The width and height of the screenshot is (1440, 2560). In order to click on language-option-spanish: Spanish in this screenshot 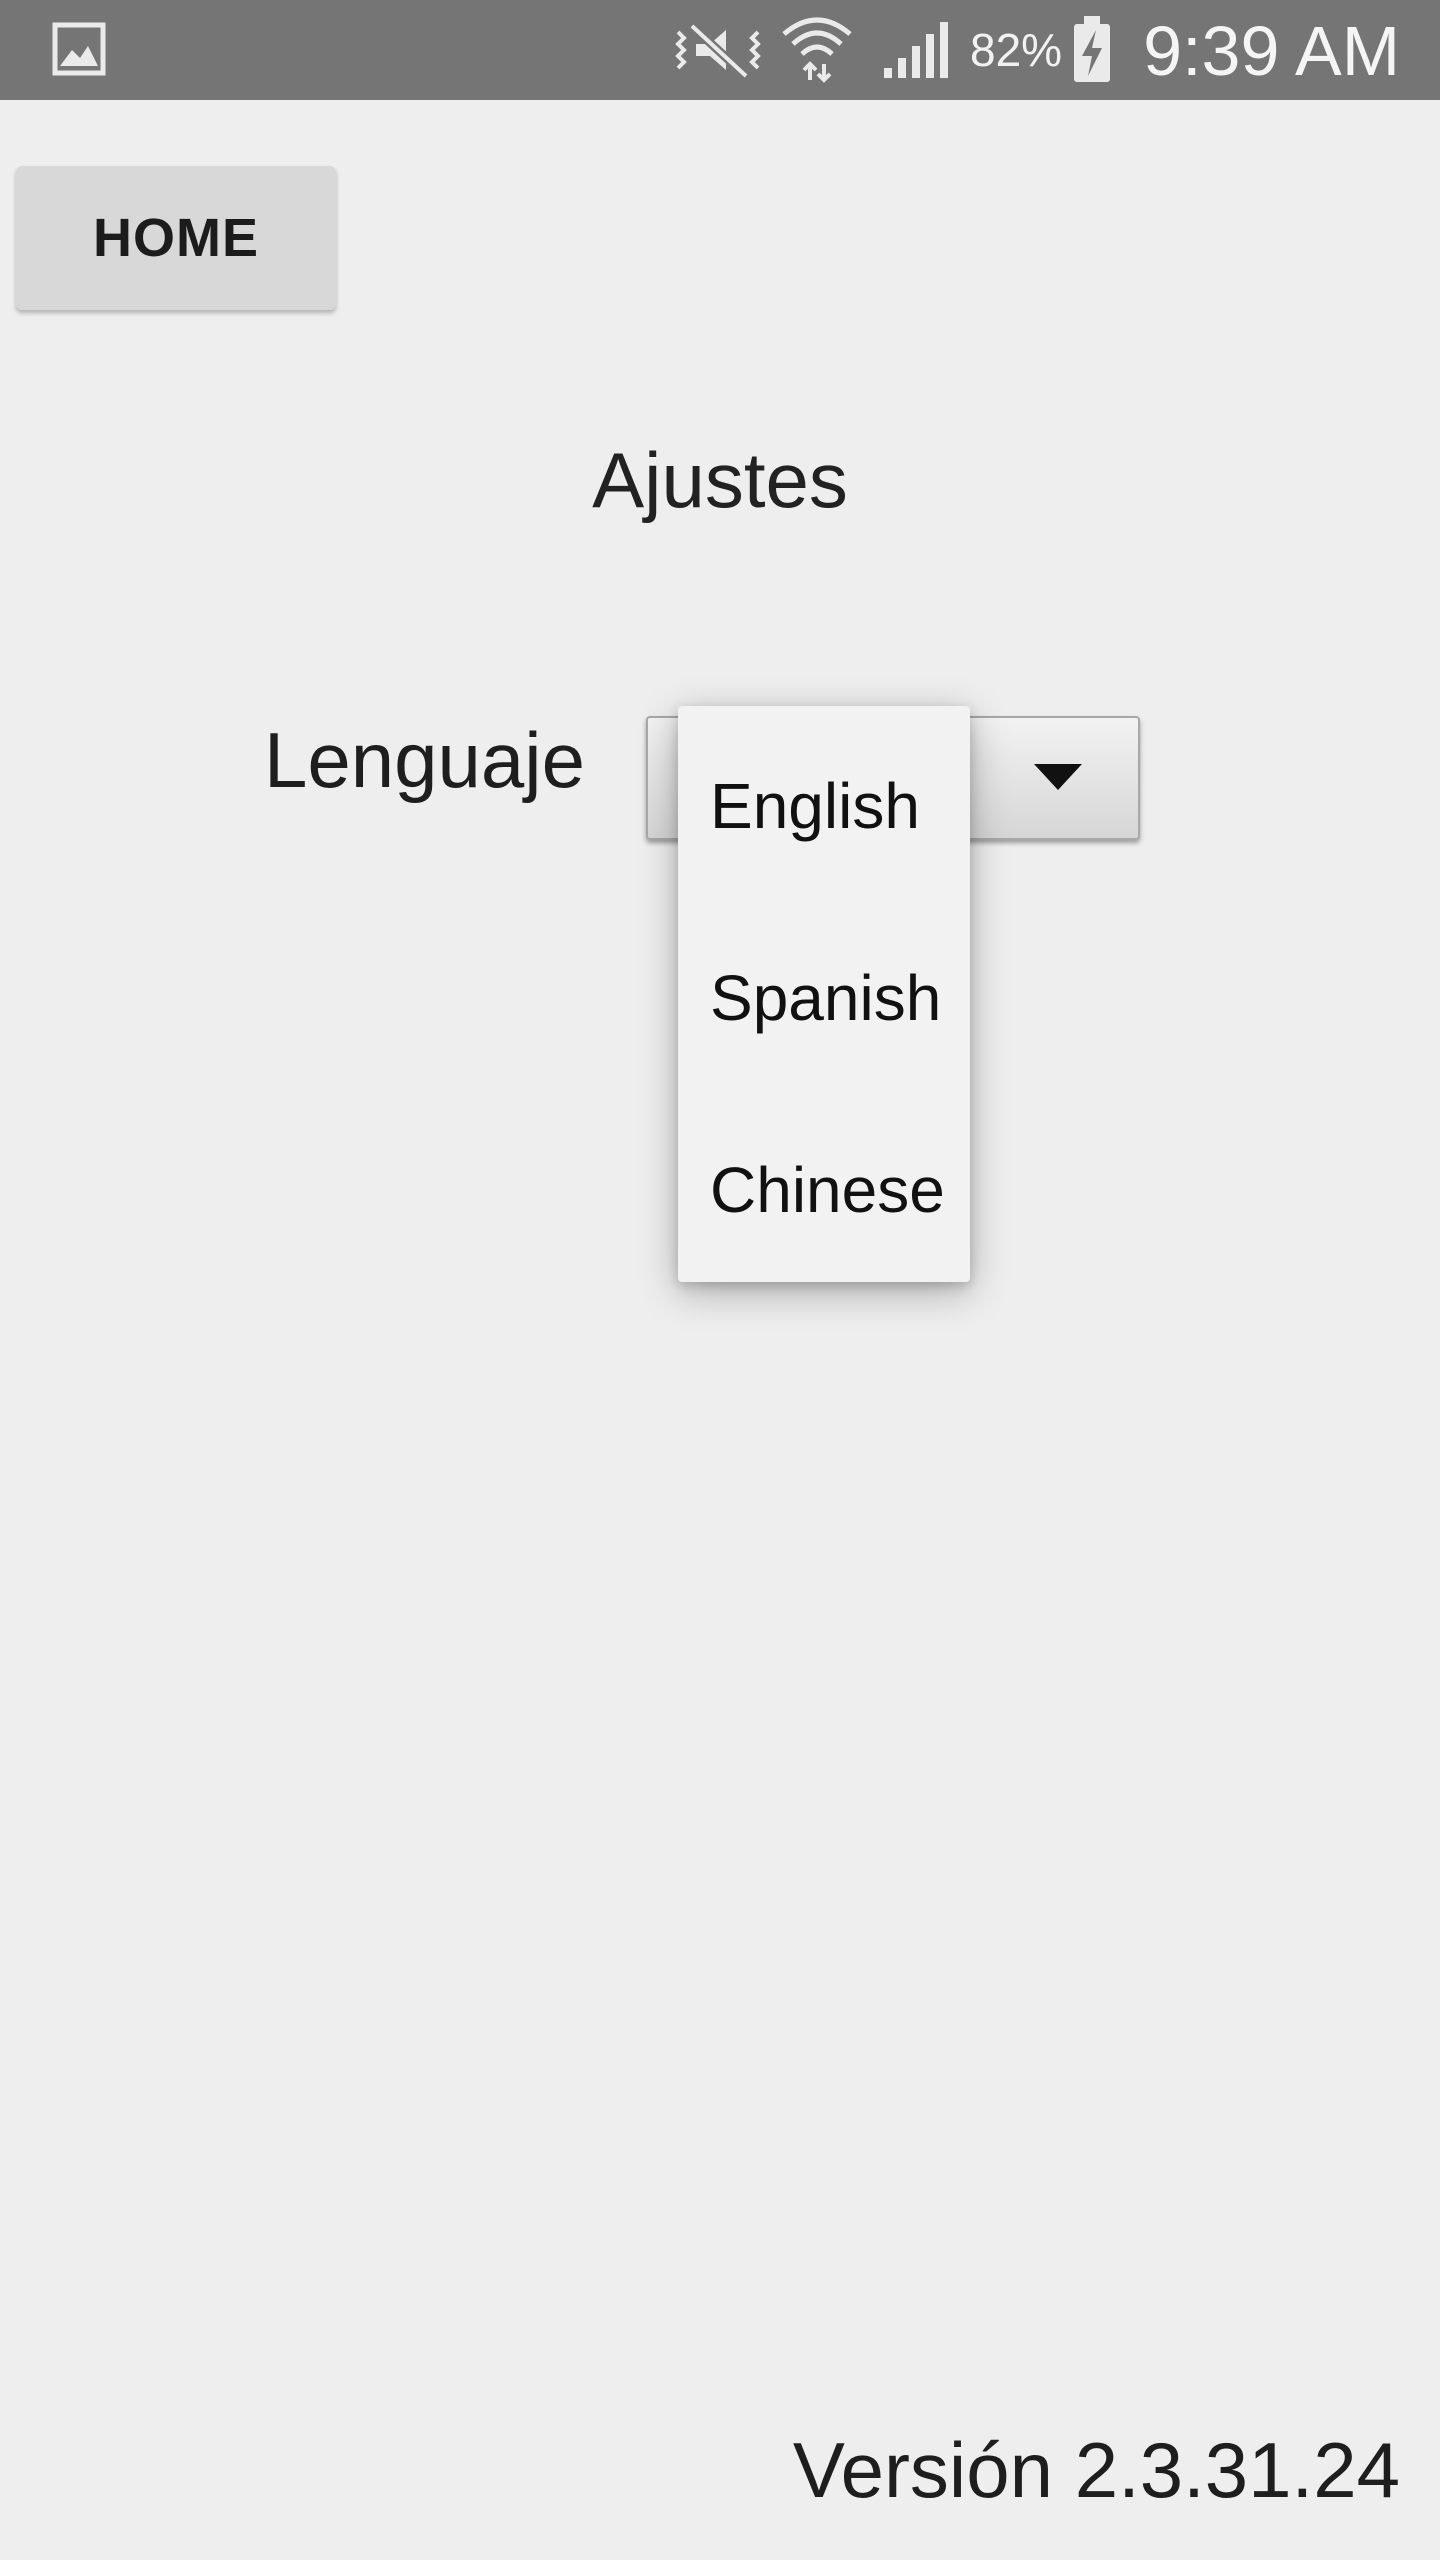, I will do `click(825, 998)`.